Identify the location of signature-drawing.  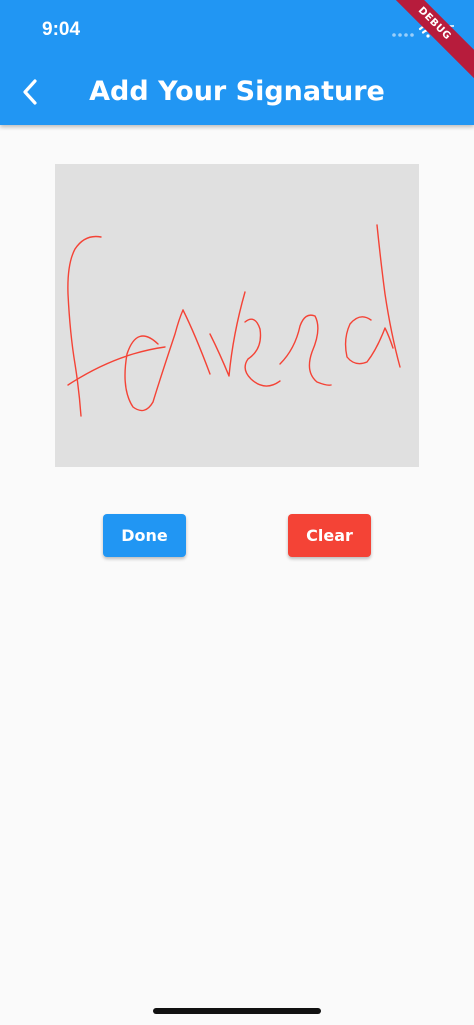
(234, 320).